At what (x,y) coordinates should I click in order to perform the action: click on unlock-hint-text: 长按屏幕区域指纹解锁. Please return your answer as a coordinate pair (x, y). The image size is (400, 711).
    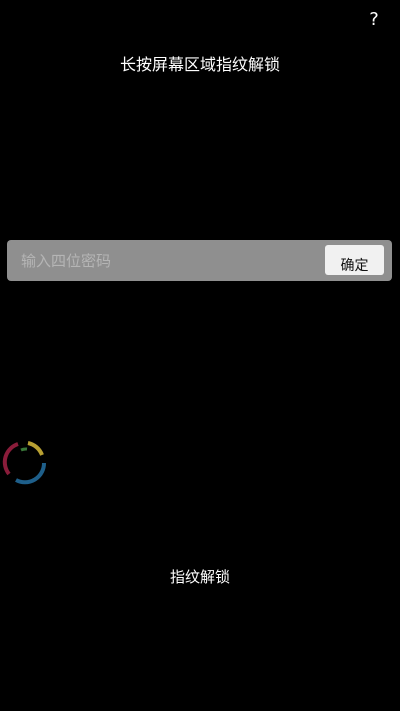
    Looking at the image, I should click on (199, 64).